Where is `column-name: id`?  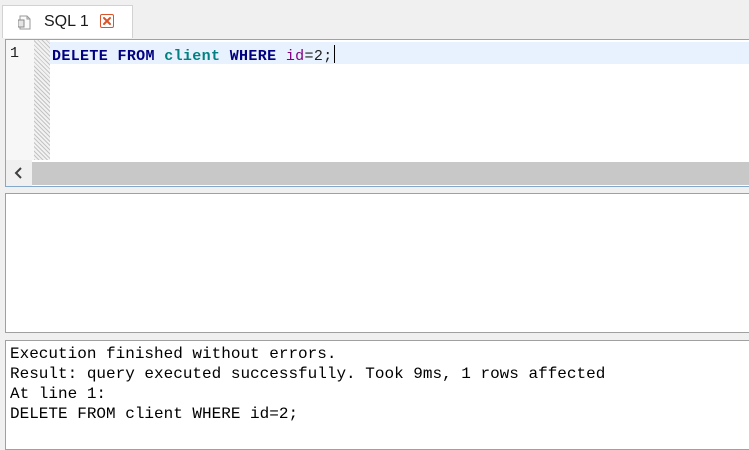 column-name: id is located at coordinates (295, 56).